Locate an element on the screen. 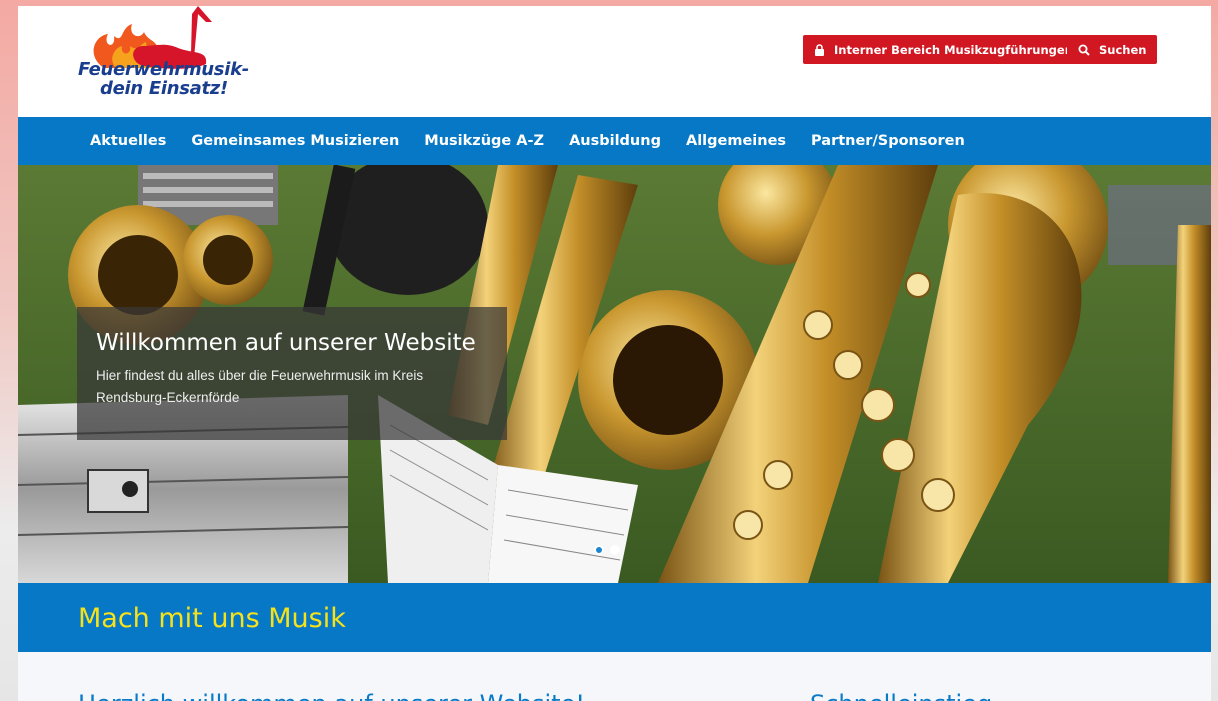 The height and width of the screenshot is (701, 1218). intern-area-button: Interner Bereich Musikzugführungen is located at coordinates (943, 49).